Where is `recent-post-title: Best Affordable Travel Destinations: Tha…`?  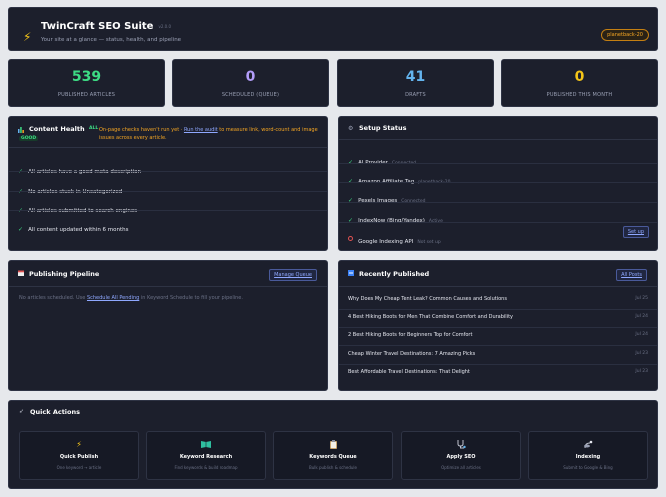
recent-post-title: Best Affordable Travel Destinations: Tha… is located at coordinates (409, 372).